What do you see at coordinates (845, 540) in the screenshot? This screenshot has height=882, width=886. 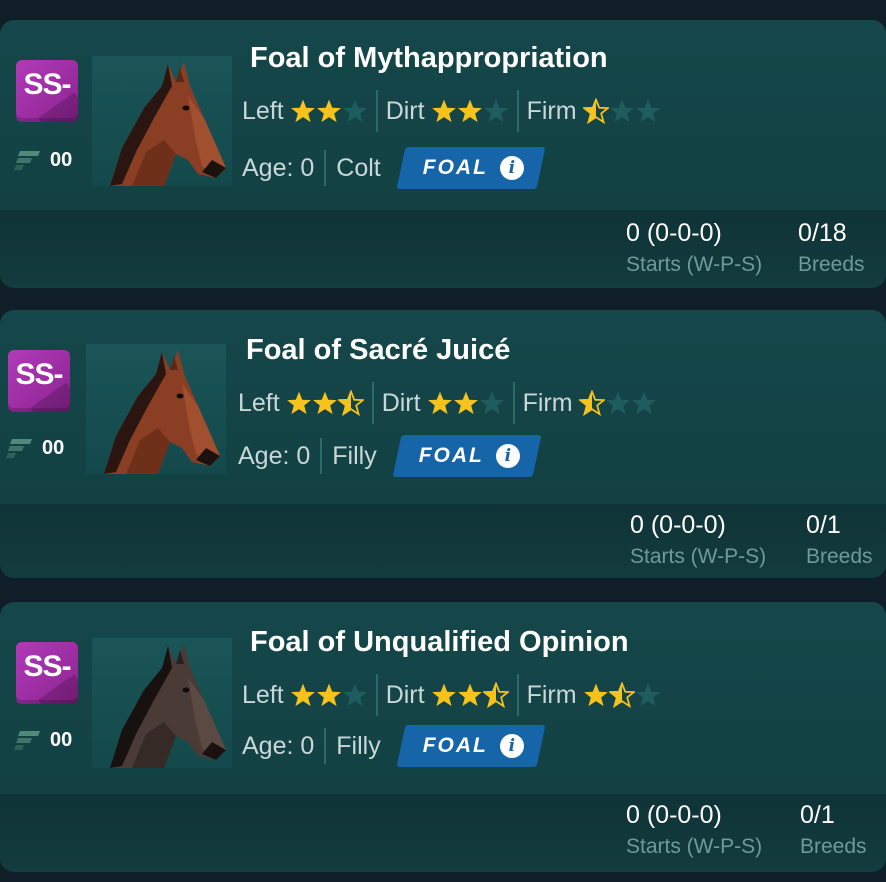 I see `breeds-block: 0/1 Breeds` at bounding box center [845, 540].